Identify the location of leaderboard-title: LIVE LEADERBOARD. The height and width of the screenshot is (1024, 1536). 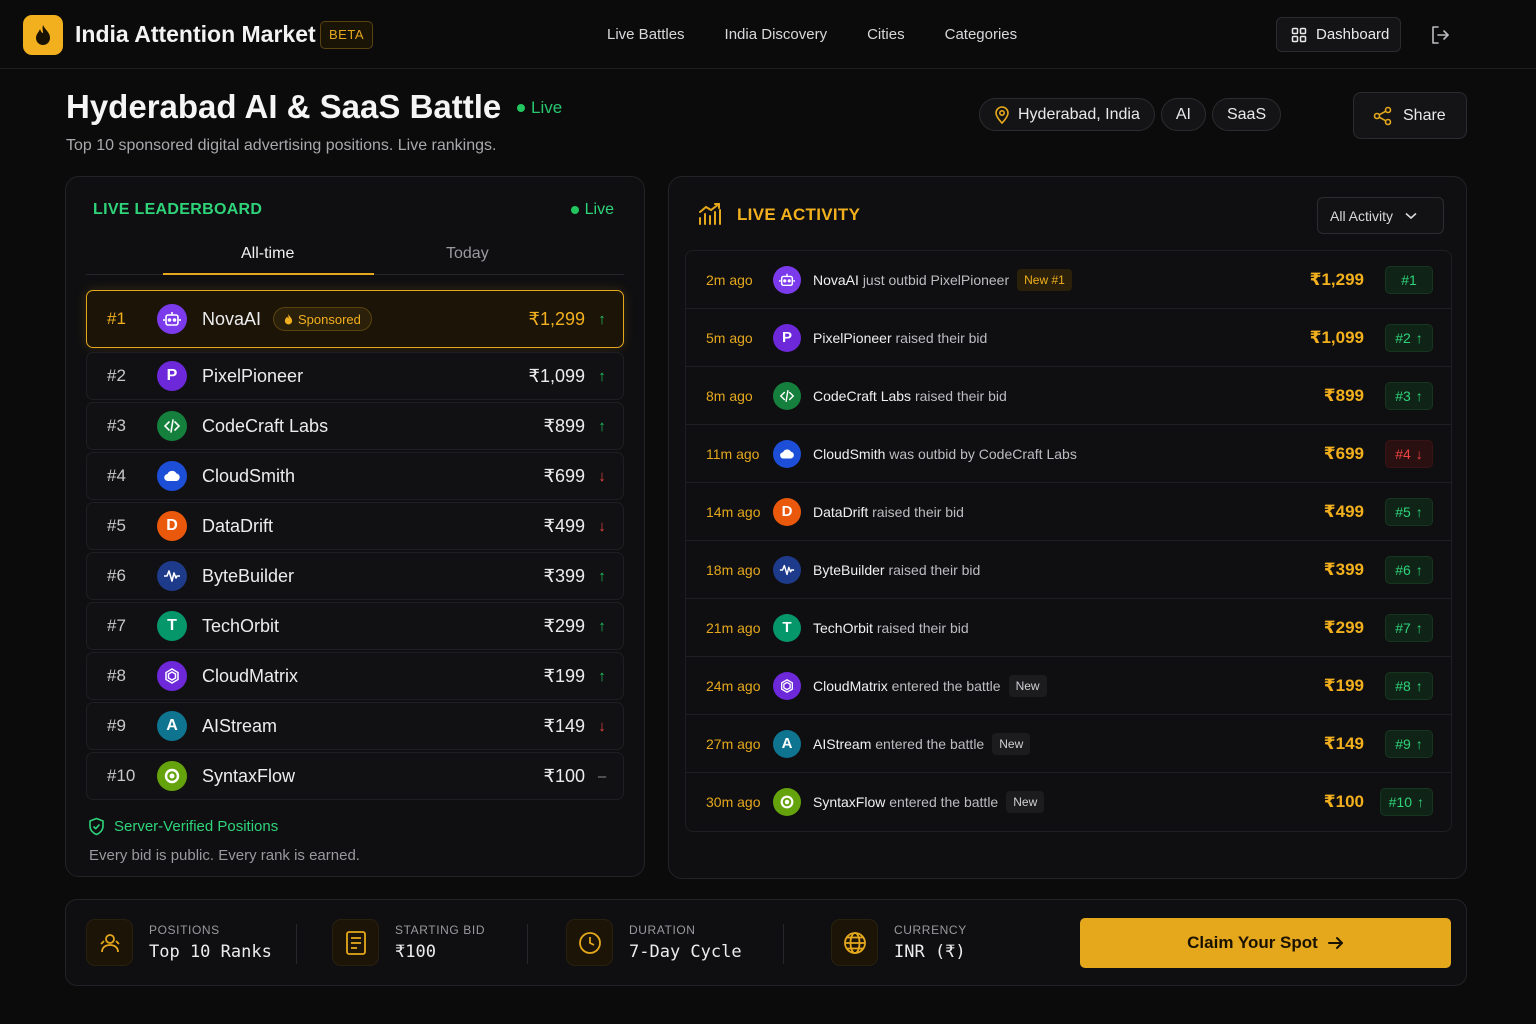
(178, 209).